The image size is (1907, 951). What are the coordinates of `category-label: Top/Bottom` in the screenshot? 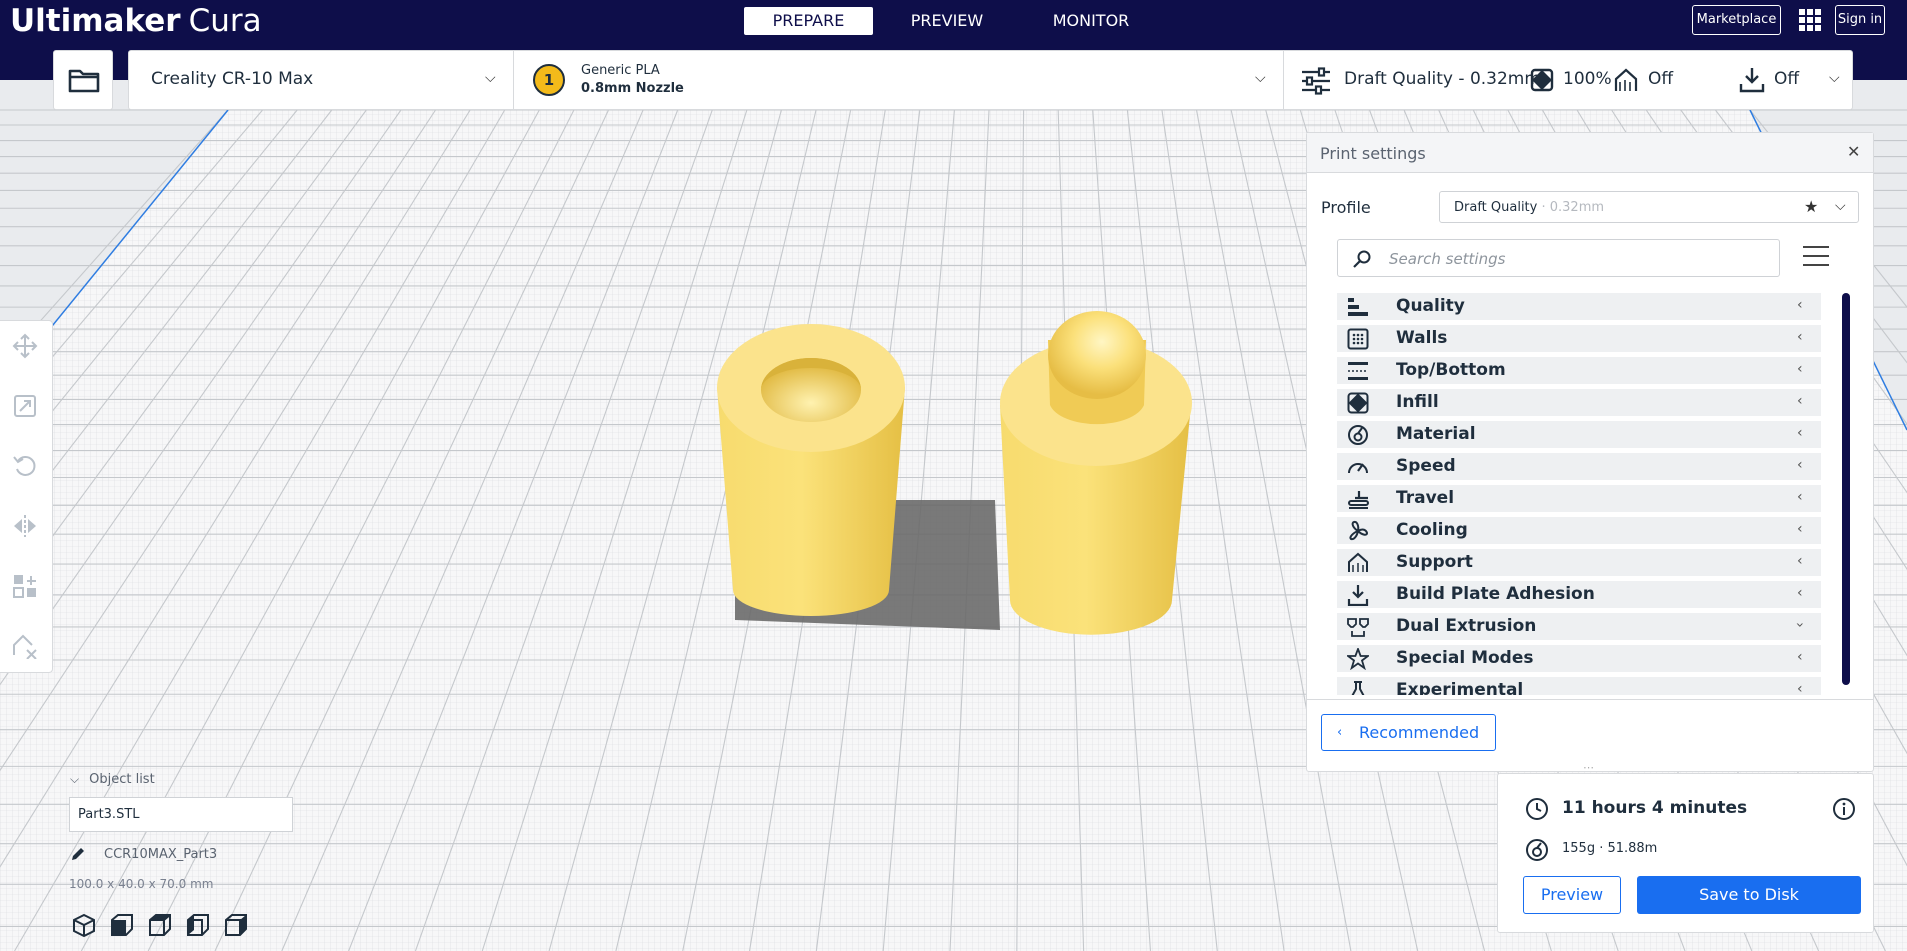 It's located at (1451, 370).